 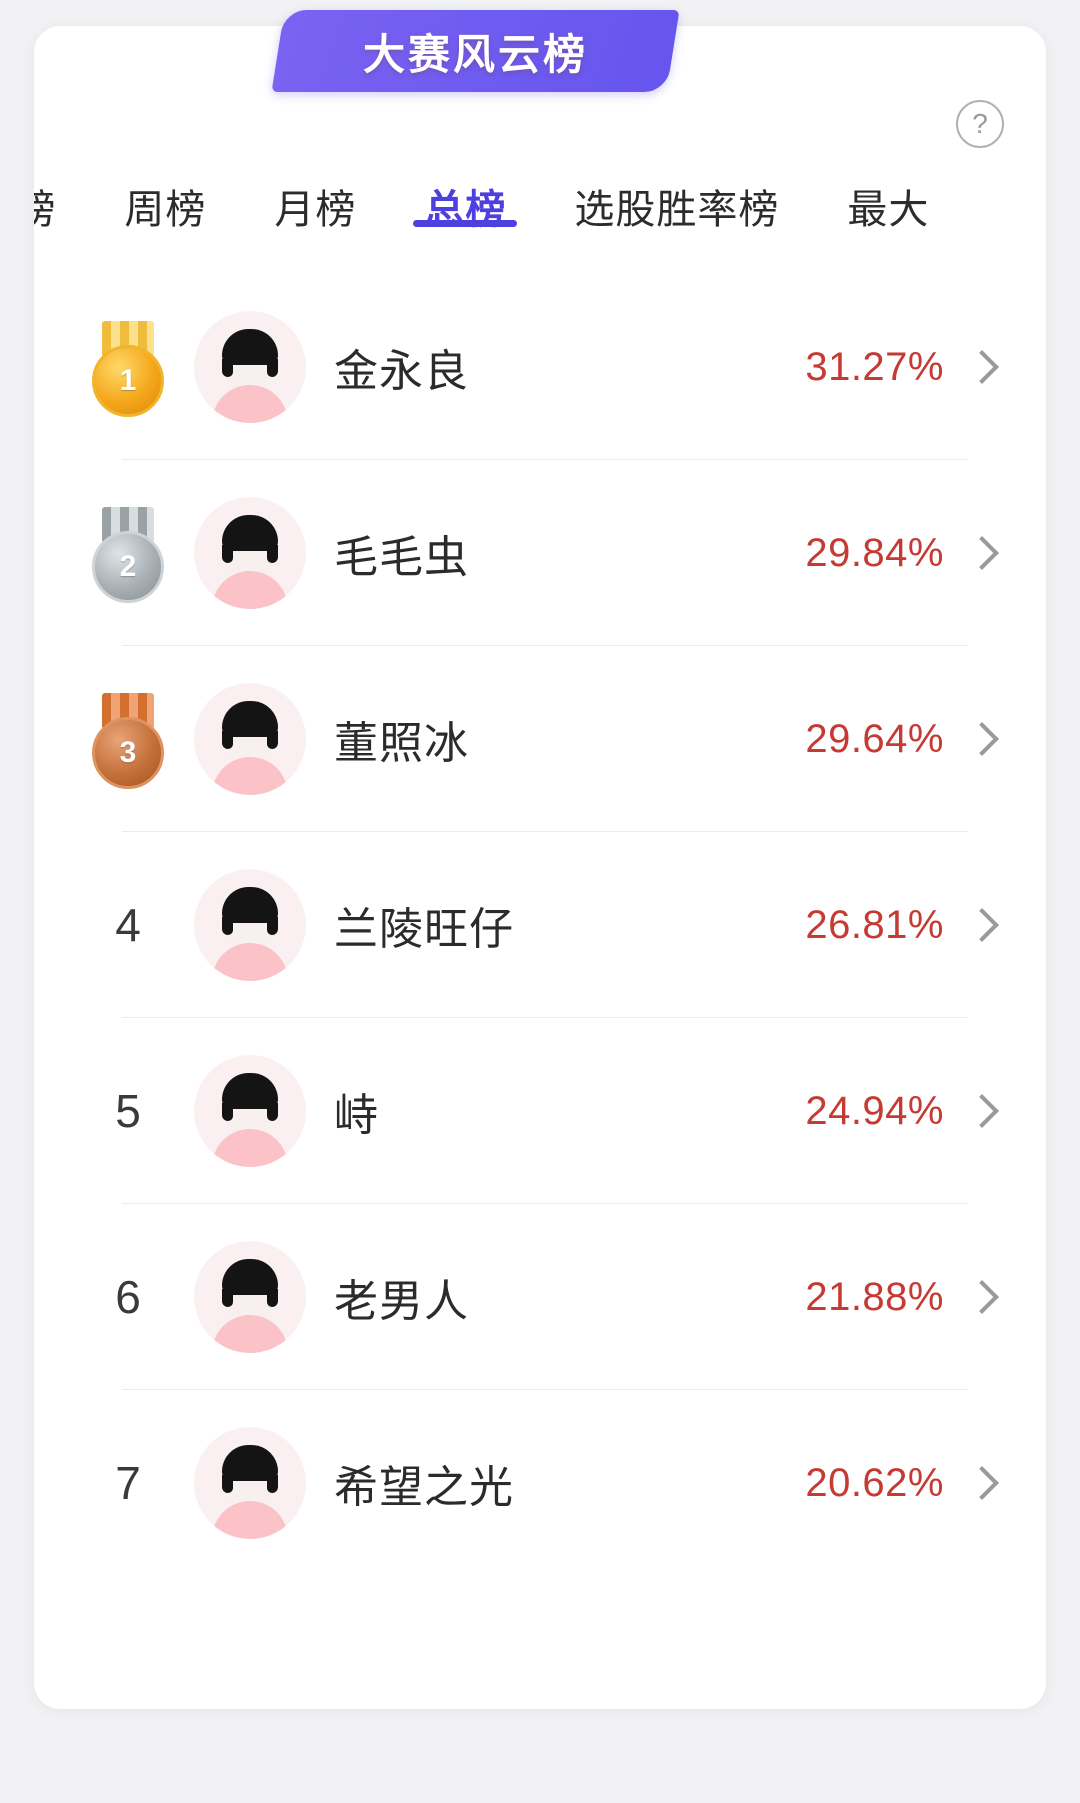 I want to click on rank-badge-slot: 7, so click(x=128, y=1483).